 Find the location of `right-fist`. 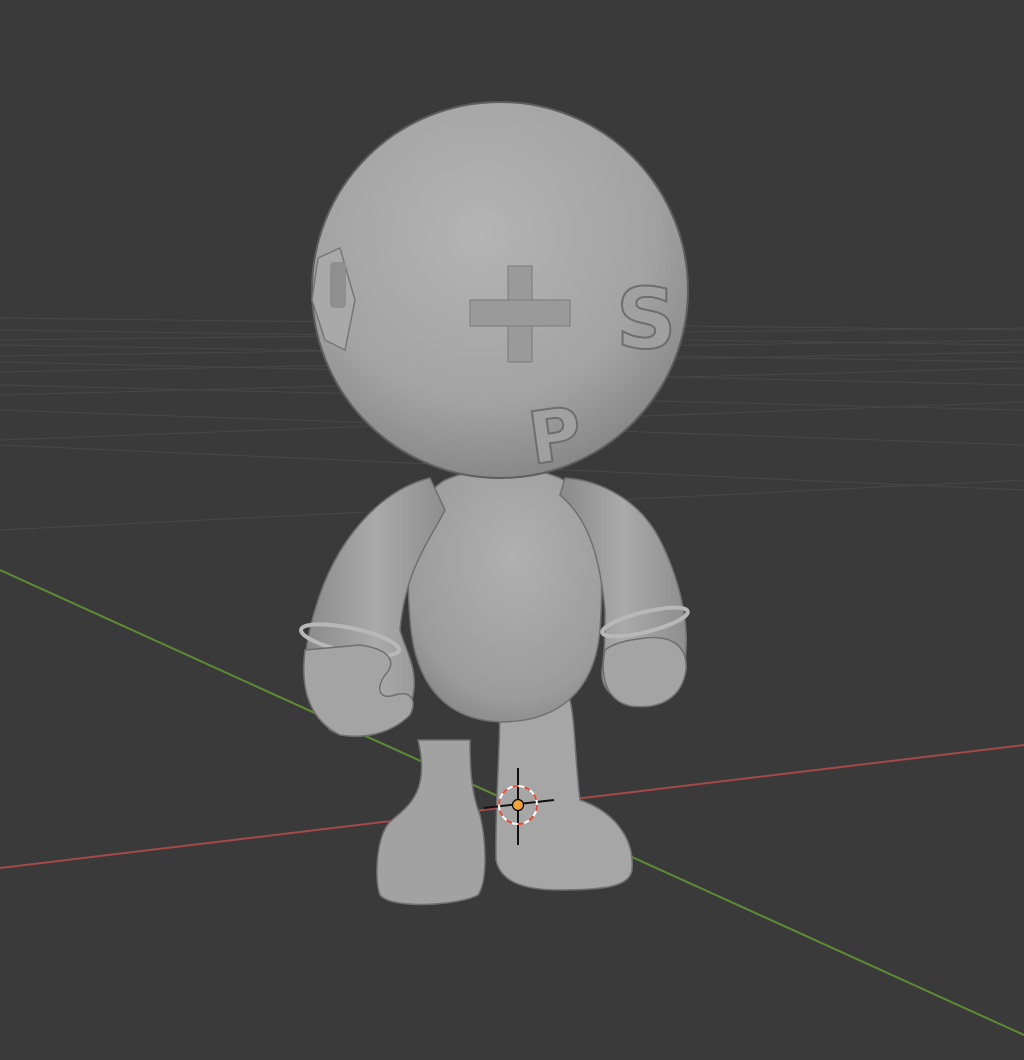

right-fist is located at coordinates (644, 672).